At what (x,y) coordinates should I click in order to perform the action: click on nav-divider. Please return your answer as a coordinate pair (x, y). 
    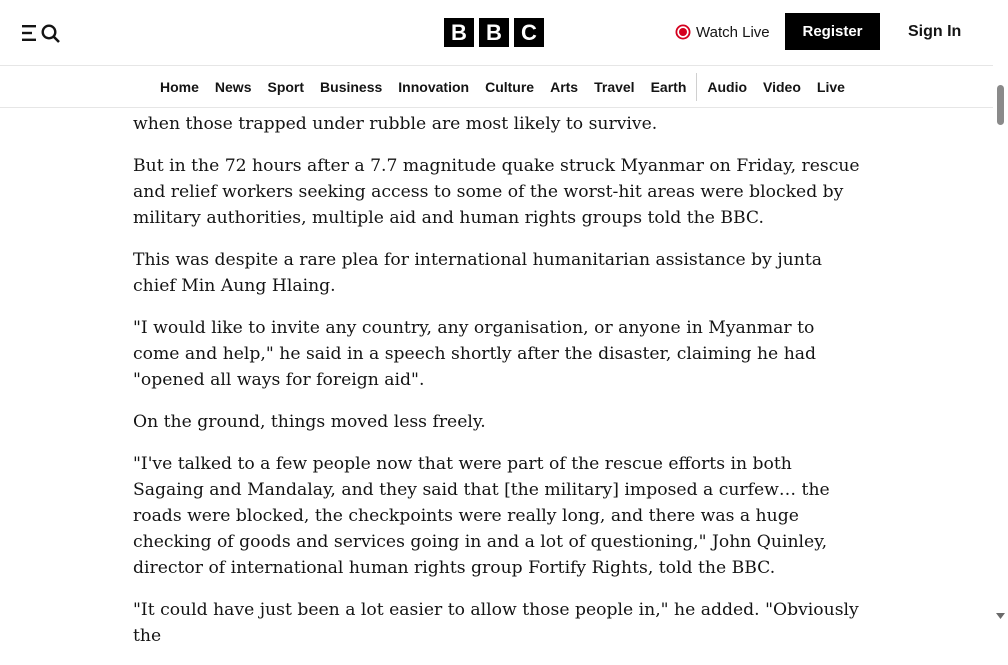
    Looking at the image, I should click on (697, 86).